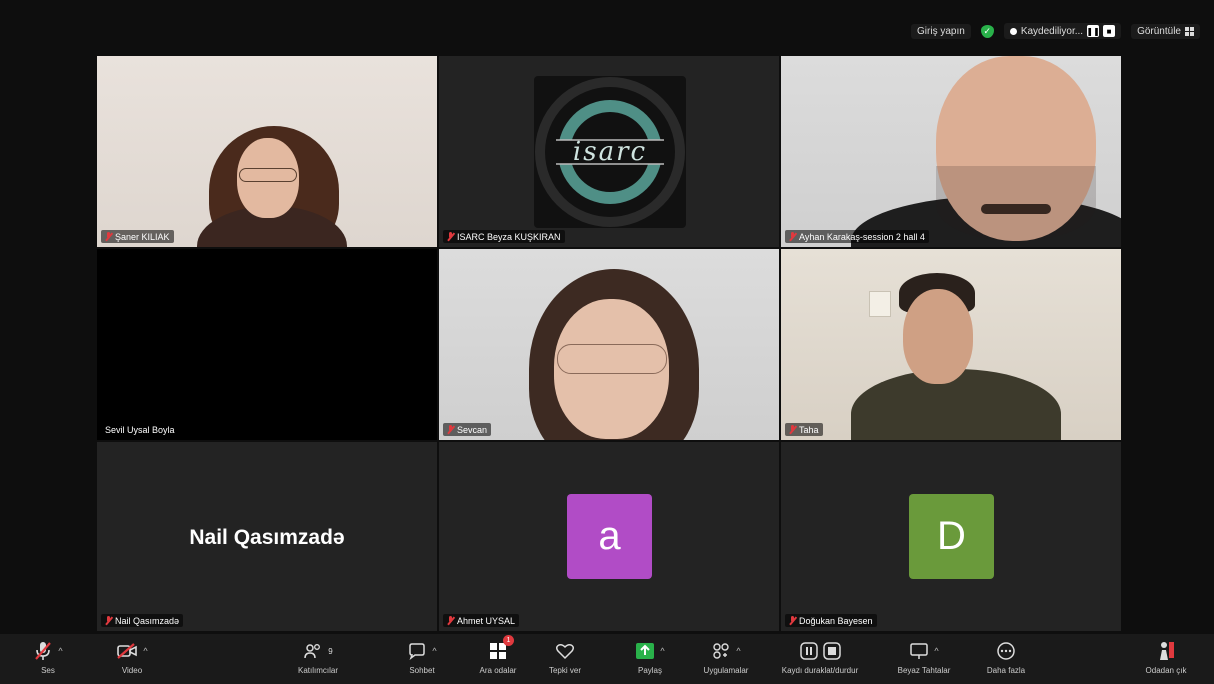  I want to click on leave-room-button: Odadan çık, so click(1166, 656).